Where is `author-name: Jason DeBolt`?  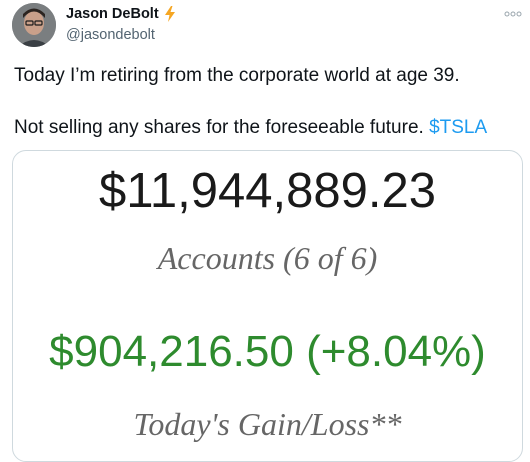
author-name: Jason DeBolt is located at coordinates (121, 14).